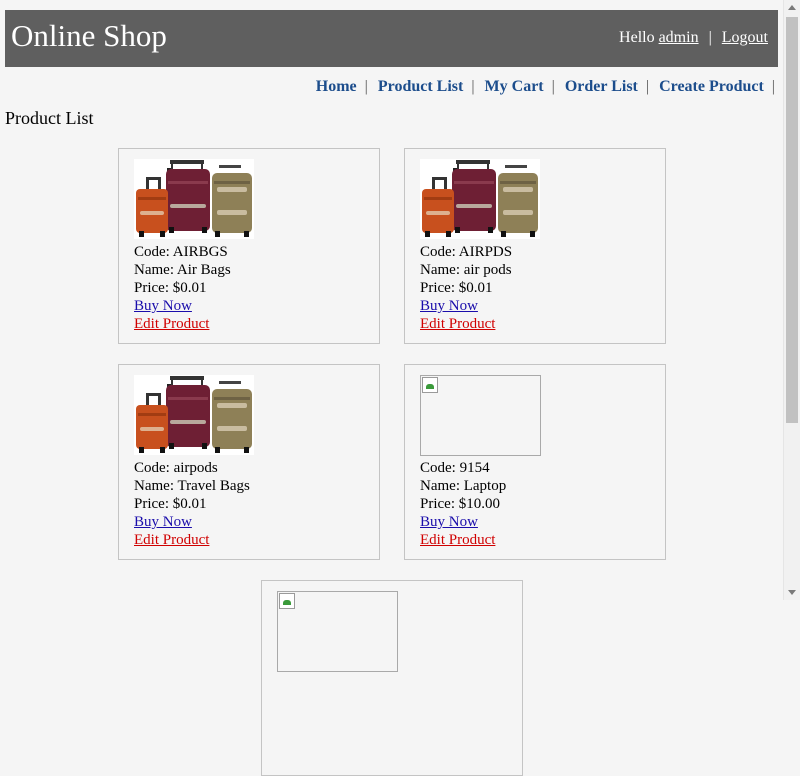 The width and height of the screenshot is (800, 776). What do you see at coordinates (514, 86) in the screenshot?
I see `menu-item-my-cart: My Cart` at bounding box center [514, 86].